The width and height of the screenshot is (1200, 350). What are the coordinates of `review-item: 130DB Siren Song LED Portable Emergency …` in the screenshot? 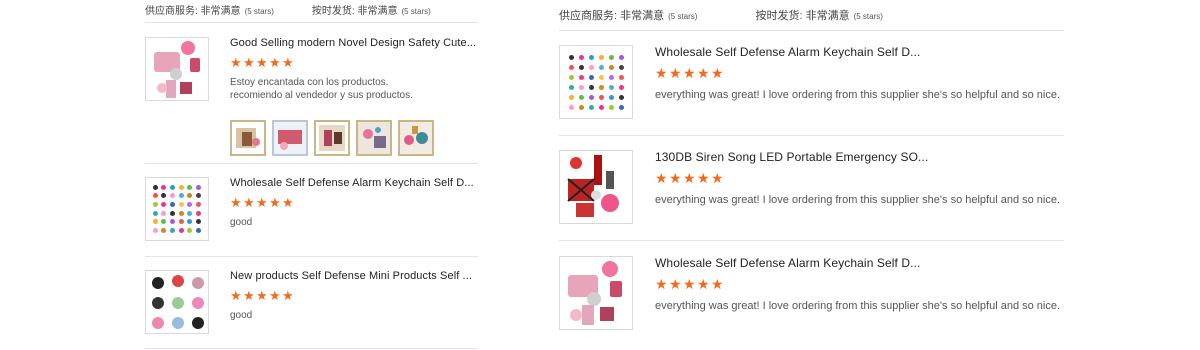 It's located at (811, 188).